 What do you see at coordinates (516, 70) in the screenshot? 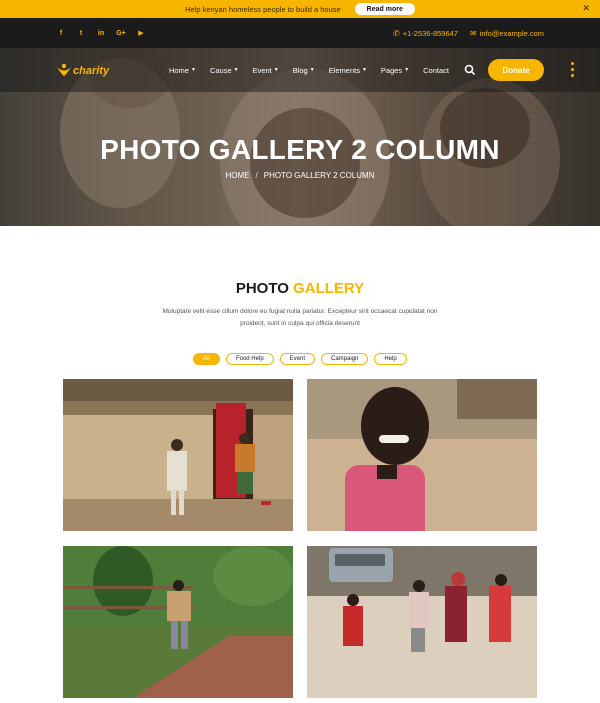
I see `donate-button: Donate` at bounding box center [516, 70].